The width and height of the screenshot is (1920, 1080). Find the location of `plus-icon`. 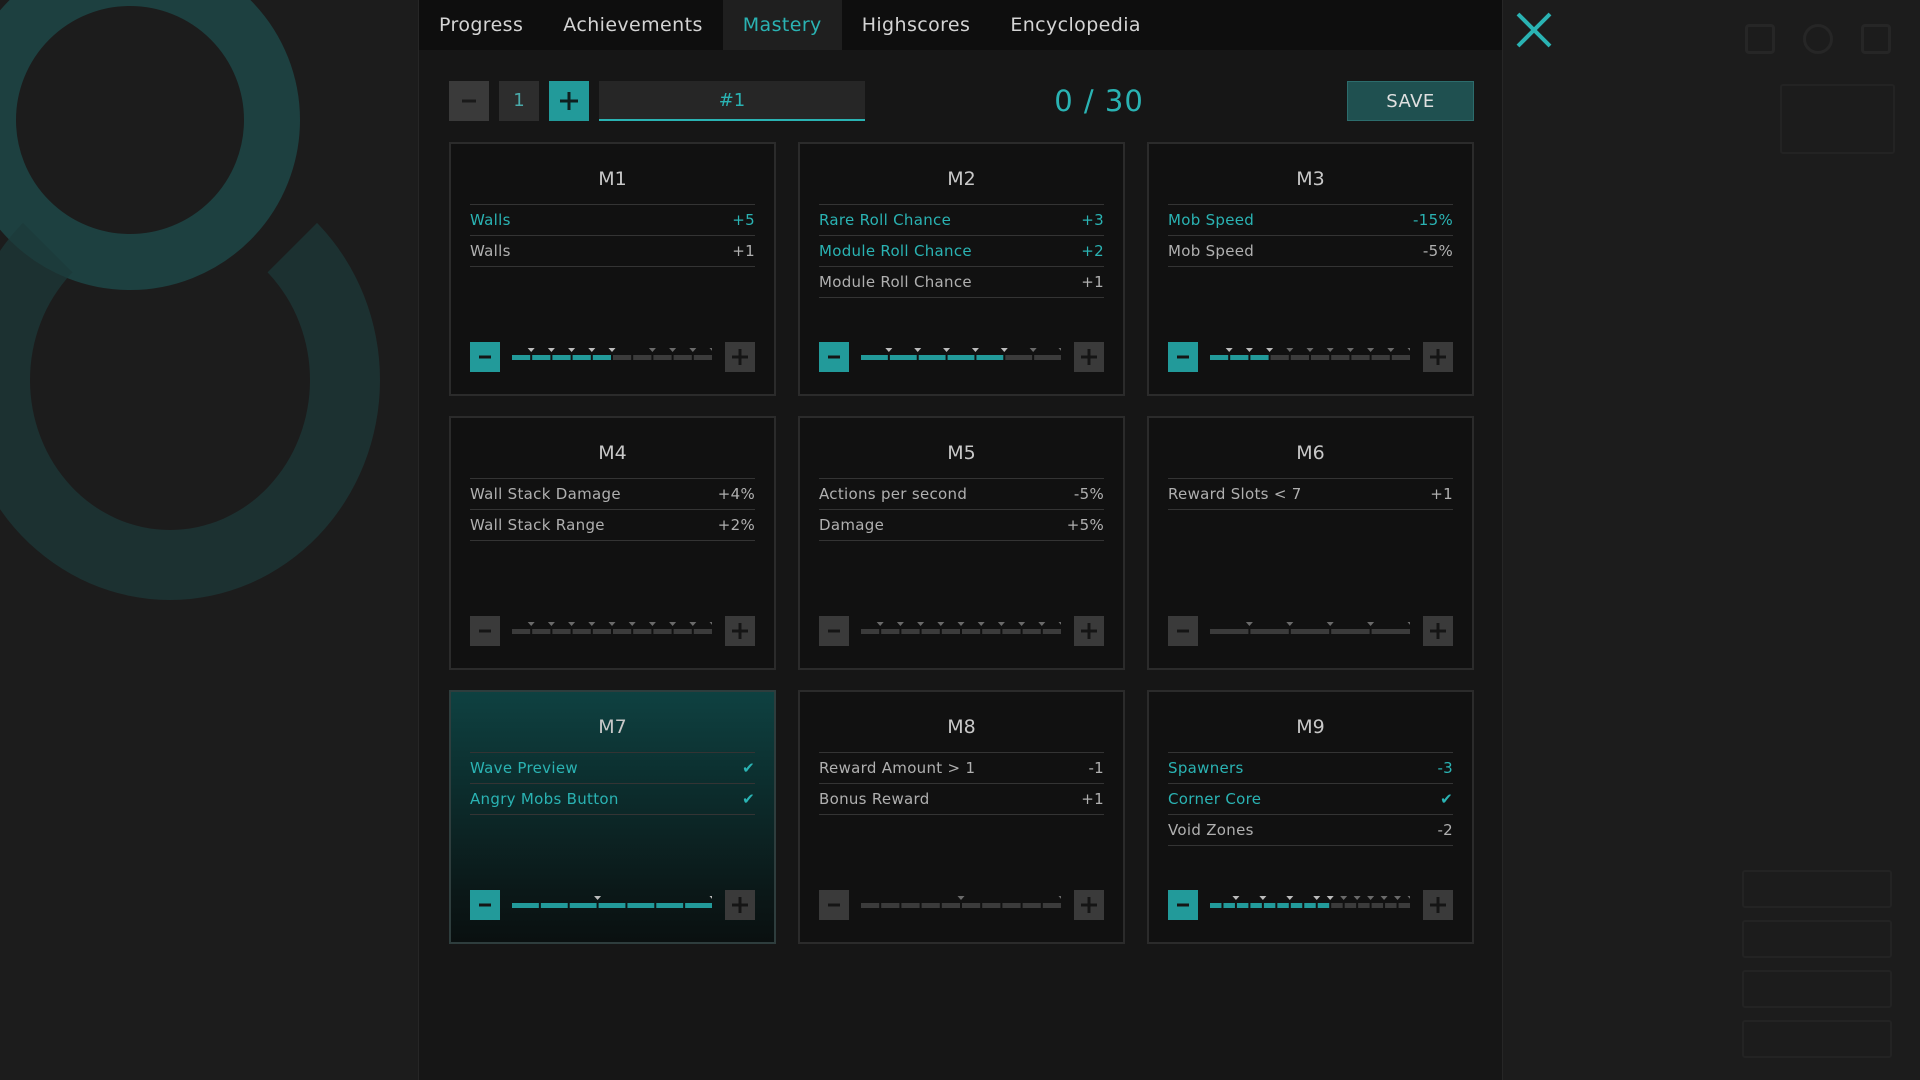

plus-icon is located at coordinates (740, 357).